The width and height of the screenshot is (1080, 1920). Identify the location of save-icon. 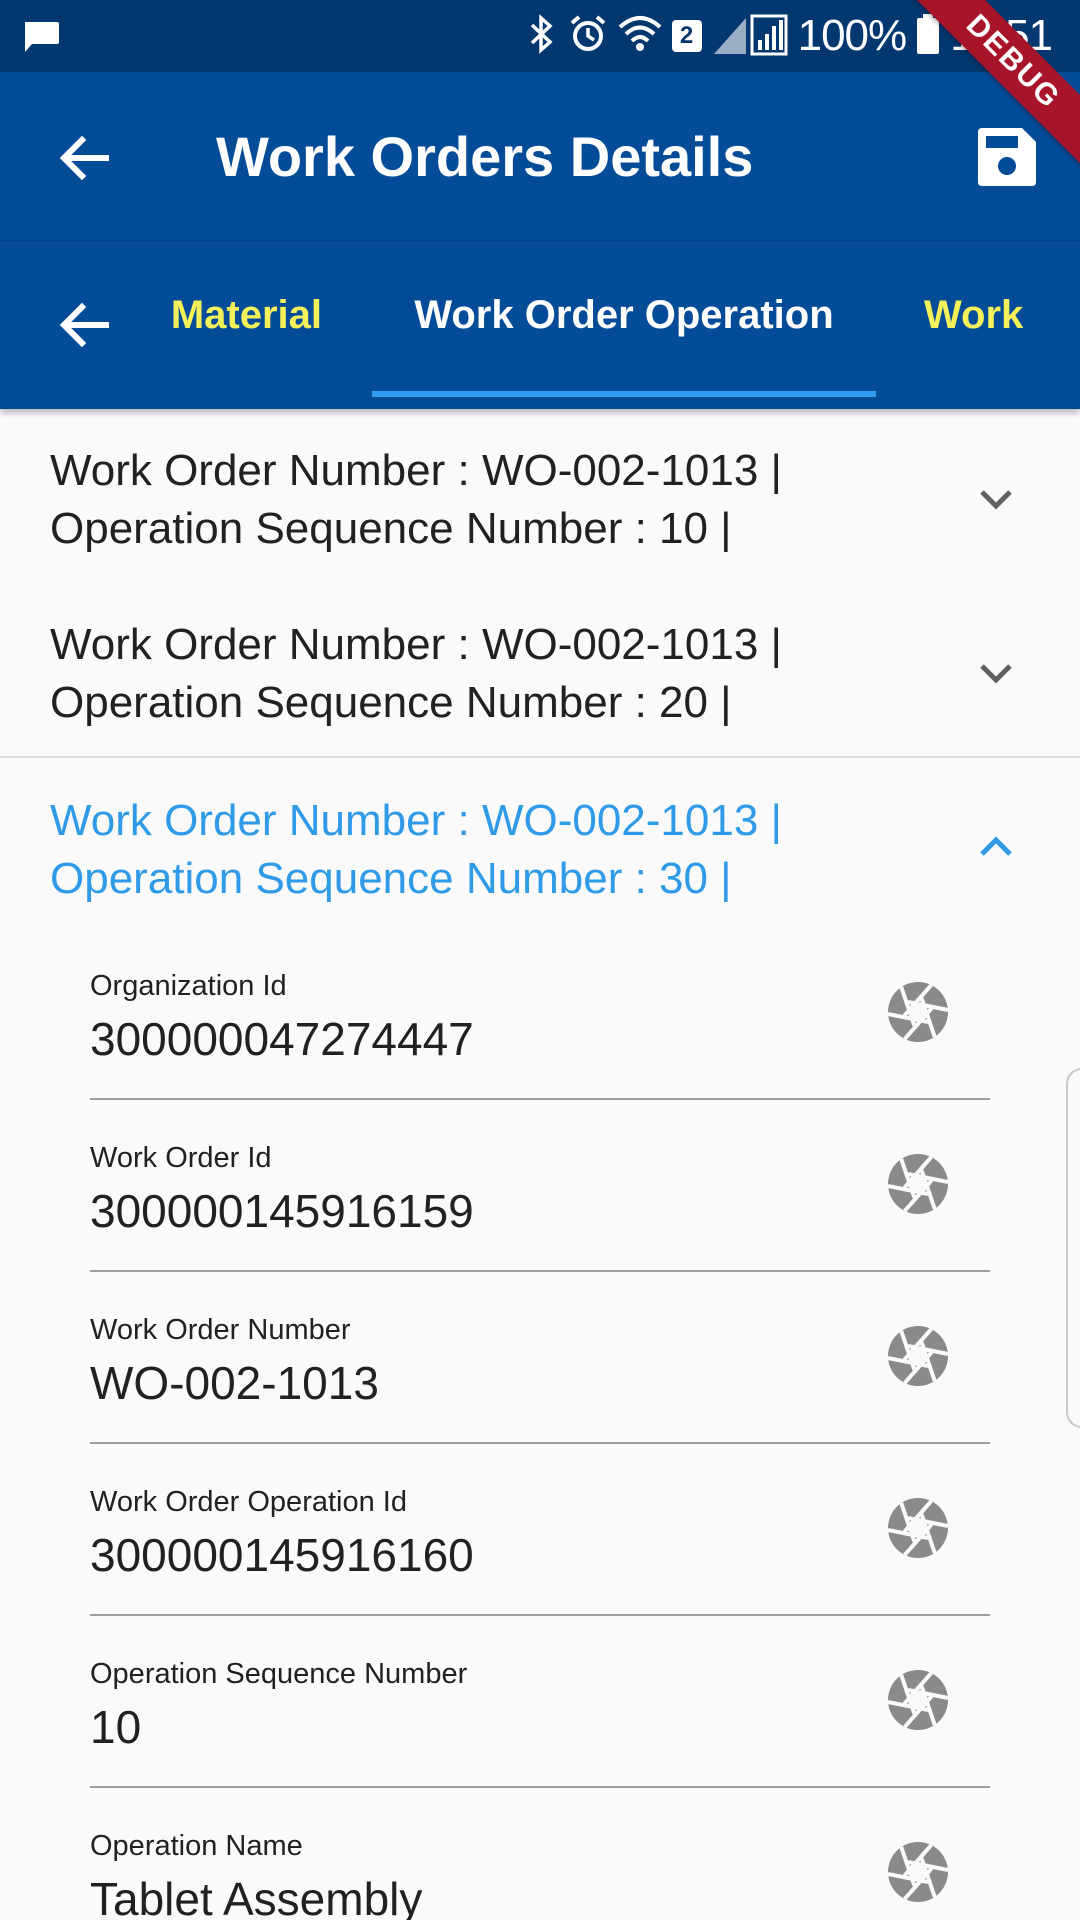
(1007, 157).